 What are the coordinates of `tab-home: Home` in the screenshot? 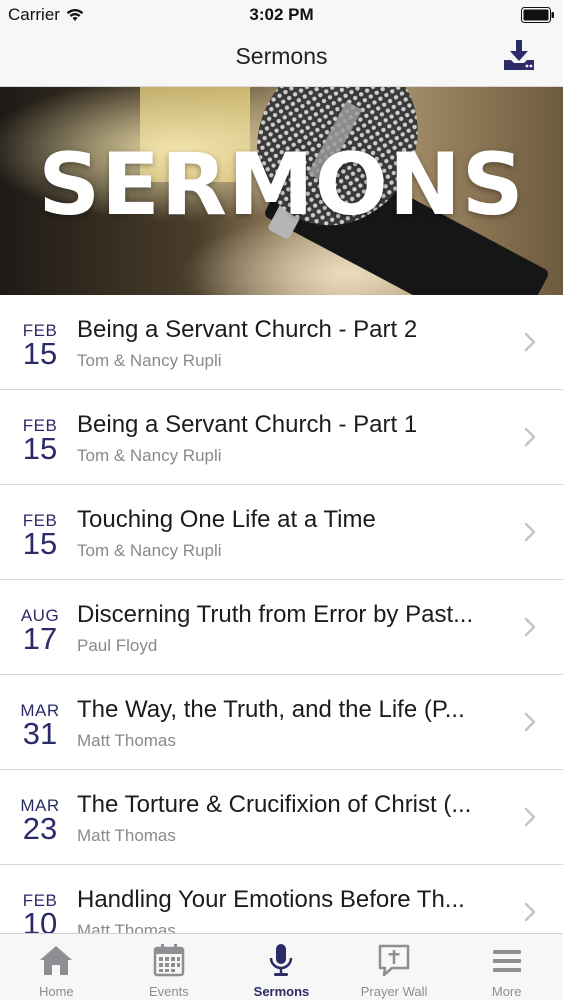 It's located at (56, 967).